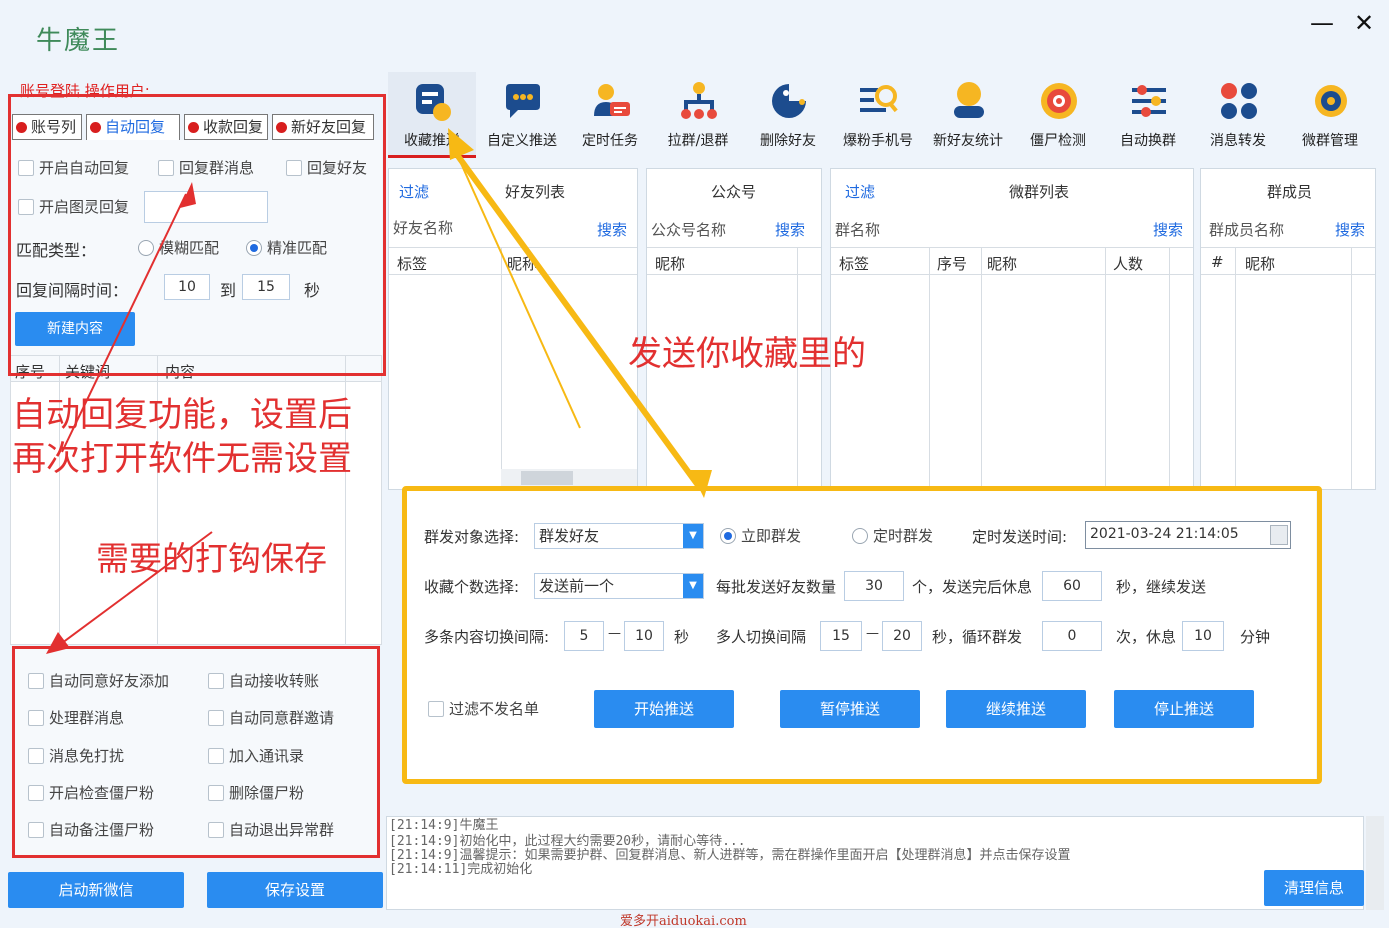  I want to click on watermark: 爱多开aiduokai.com, so click(683, 921).